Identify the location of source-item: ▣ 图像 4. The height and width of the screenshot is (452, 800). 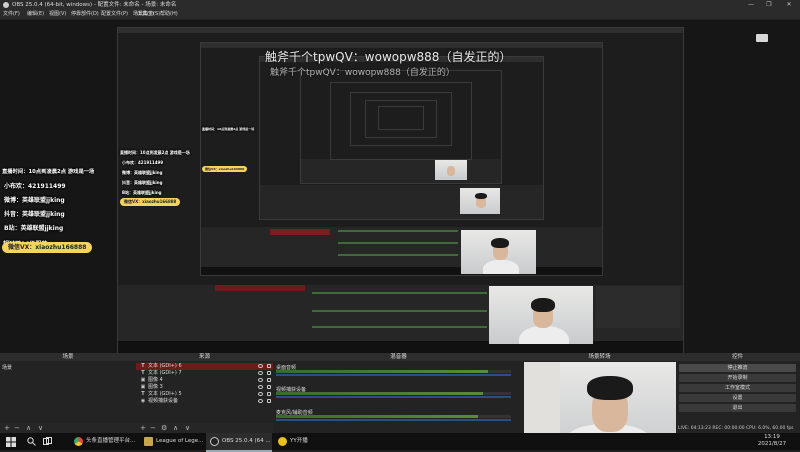
(204, 380).